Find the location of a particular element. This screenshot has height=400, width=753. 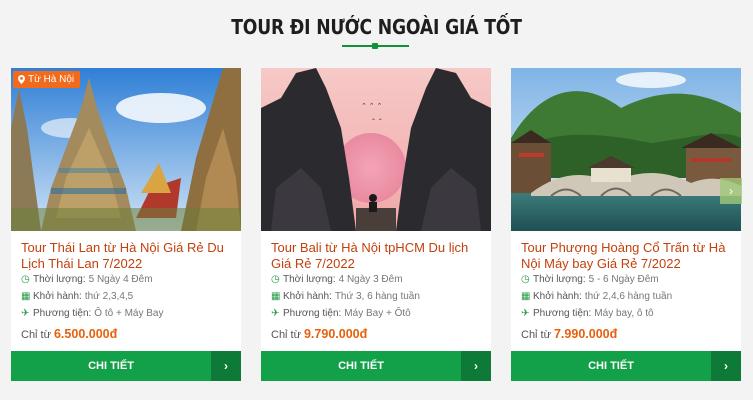

badge-label: Từ Hà Nội is located at coordinates (51, 79).